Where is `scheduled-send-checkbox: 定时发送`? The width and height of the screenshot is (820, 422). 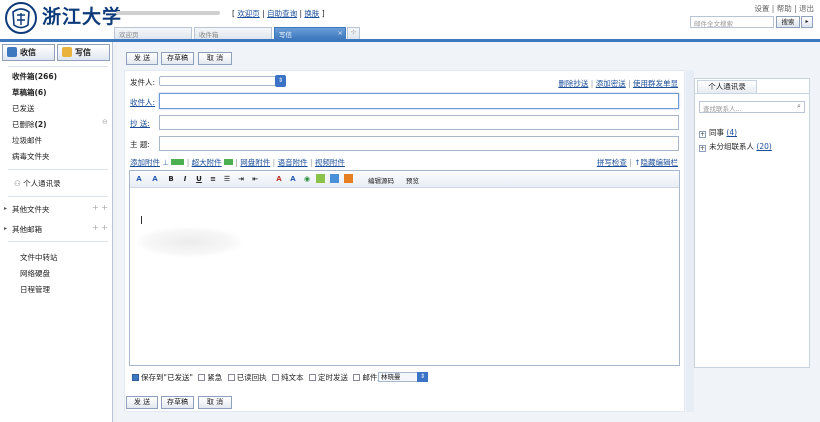 scheduled-send-checkbox: 定时发送 is located at coordinates (328, 377).